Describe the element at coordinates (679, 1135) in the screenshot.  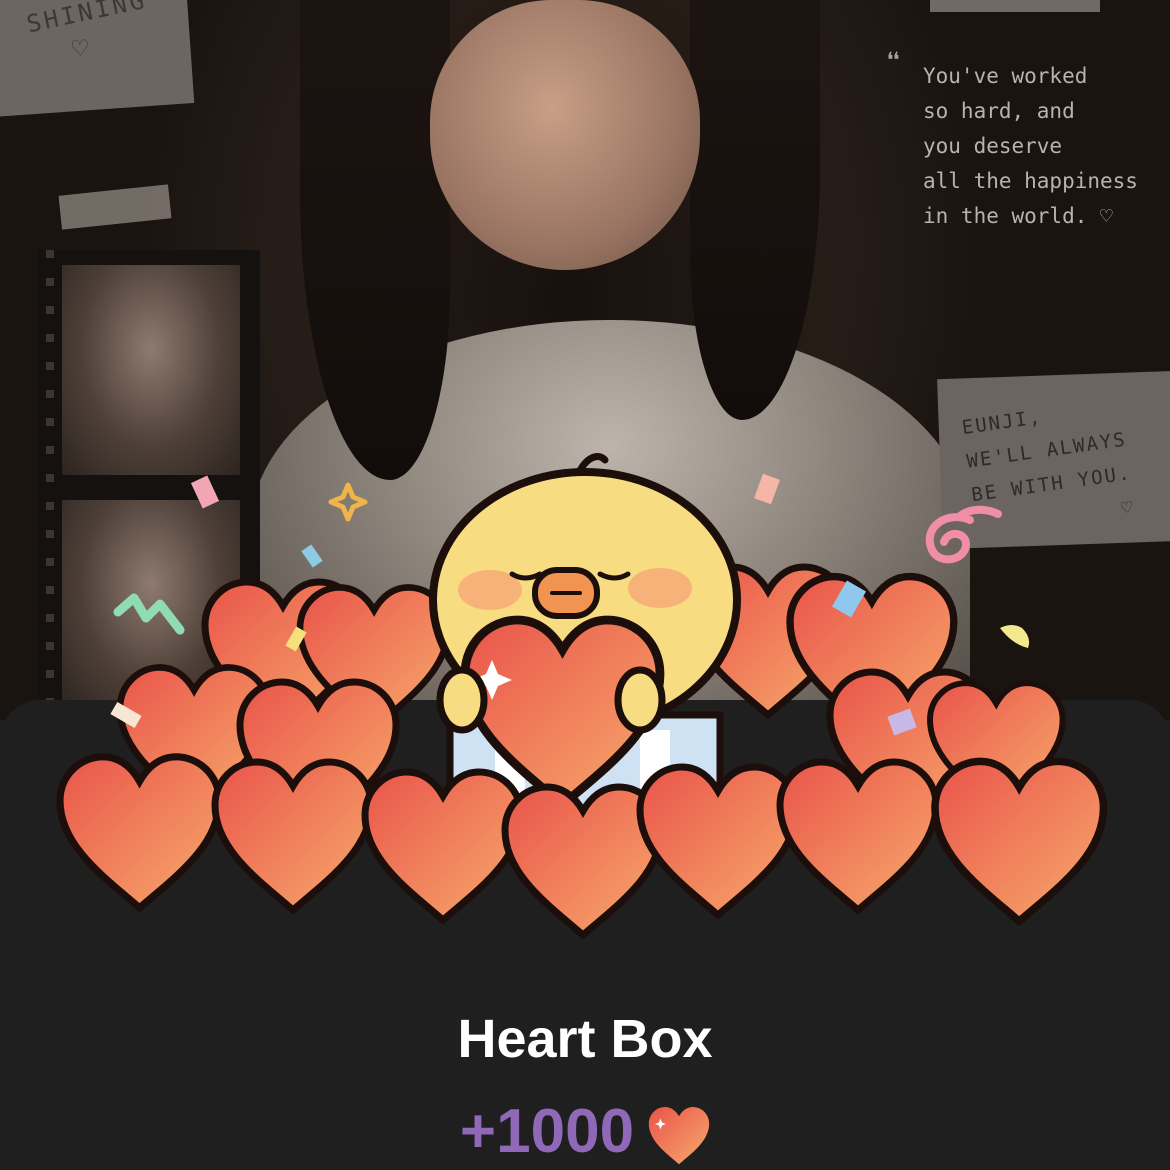
I see `heart-icon` at that location.